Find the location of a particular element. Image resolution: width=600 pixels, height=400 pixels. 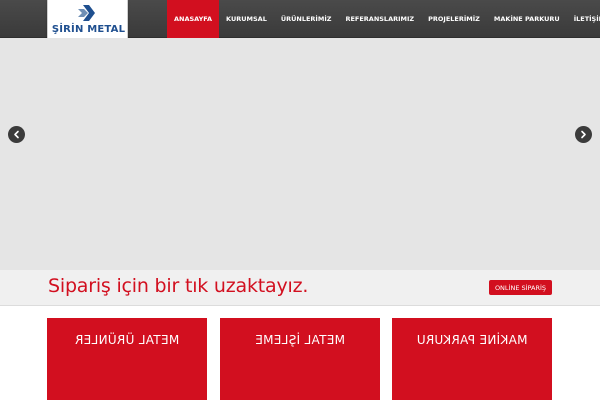

nav-item-anasayfa: ANASAYFA is located at coordinates (193, 19).